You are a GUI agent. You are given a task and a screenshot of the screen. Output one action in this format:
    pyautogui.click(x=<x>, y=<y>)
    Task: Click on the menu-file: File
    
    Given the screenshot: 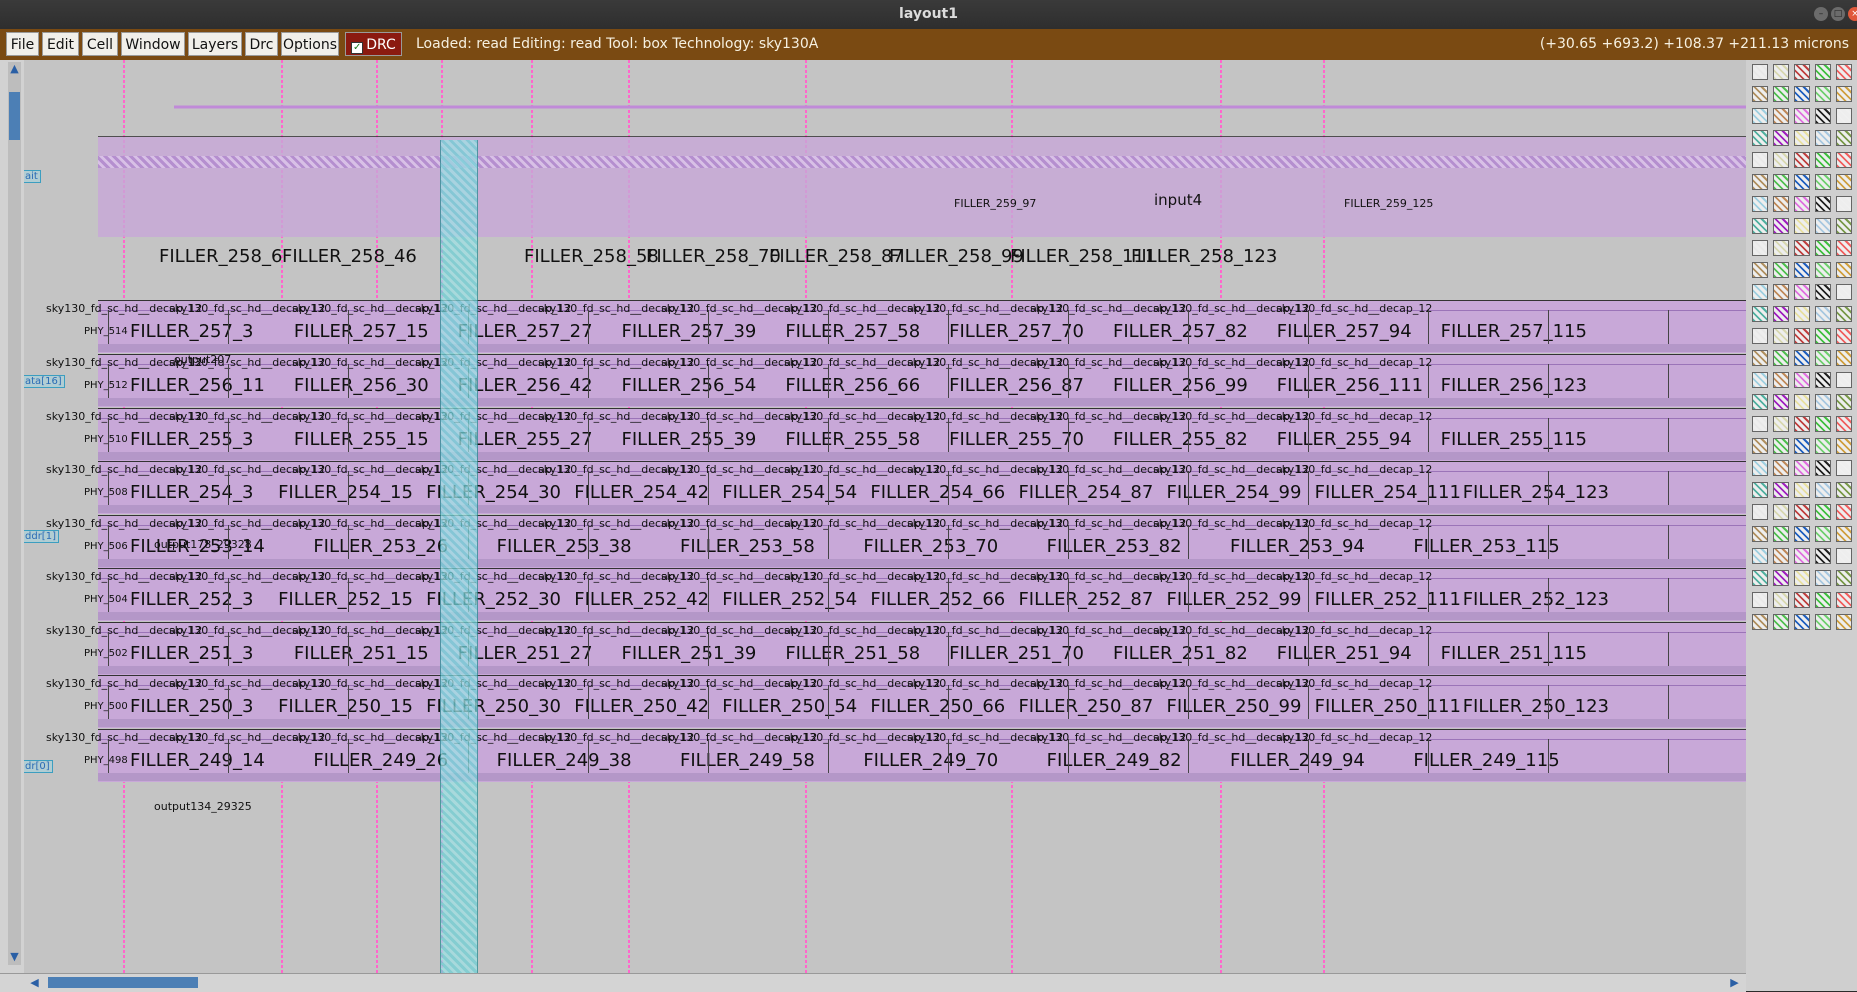 What is the action you would take?
    pyautogui.click(x=22, y=44)
    